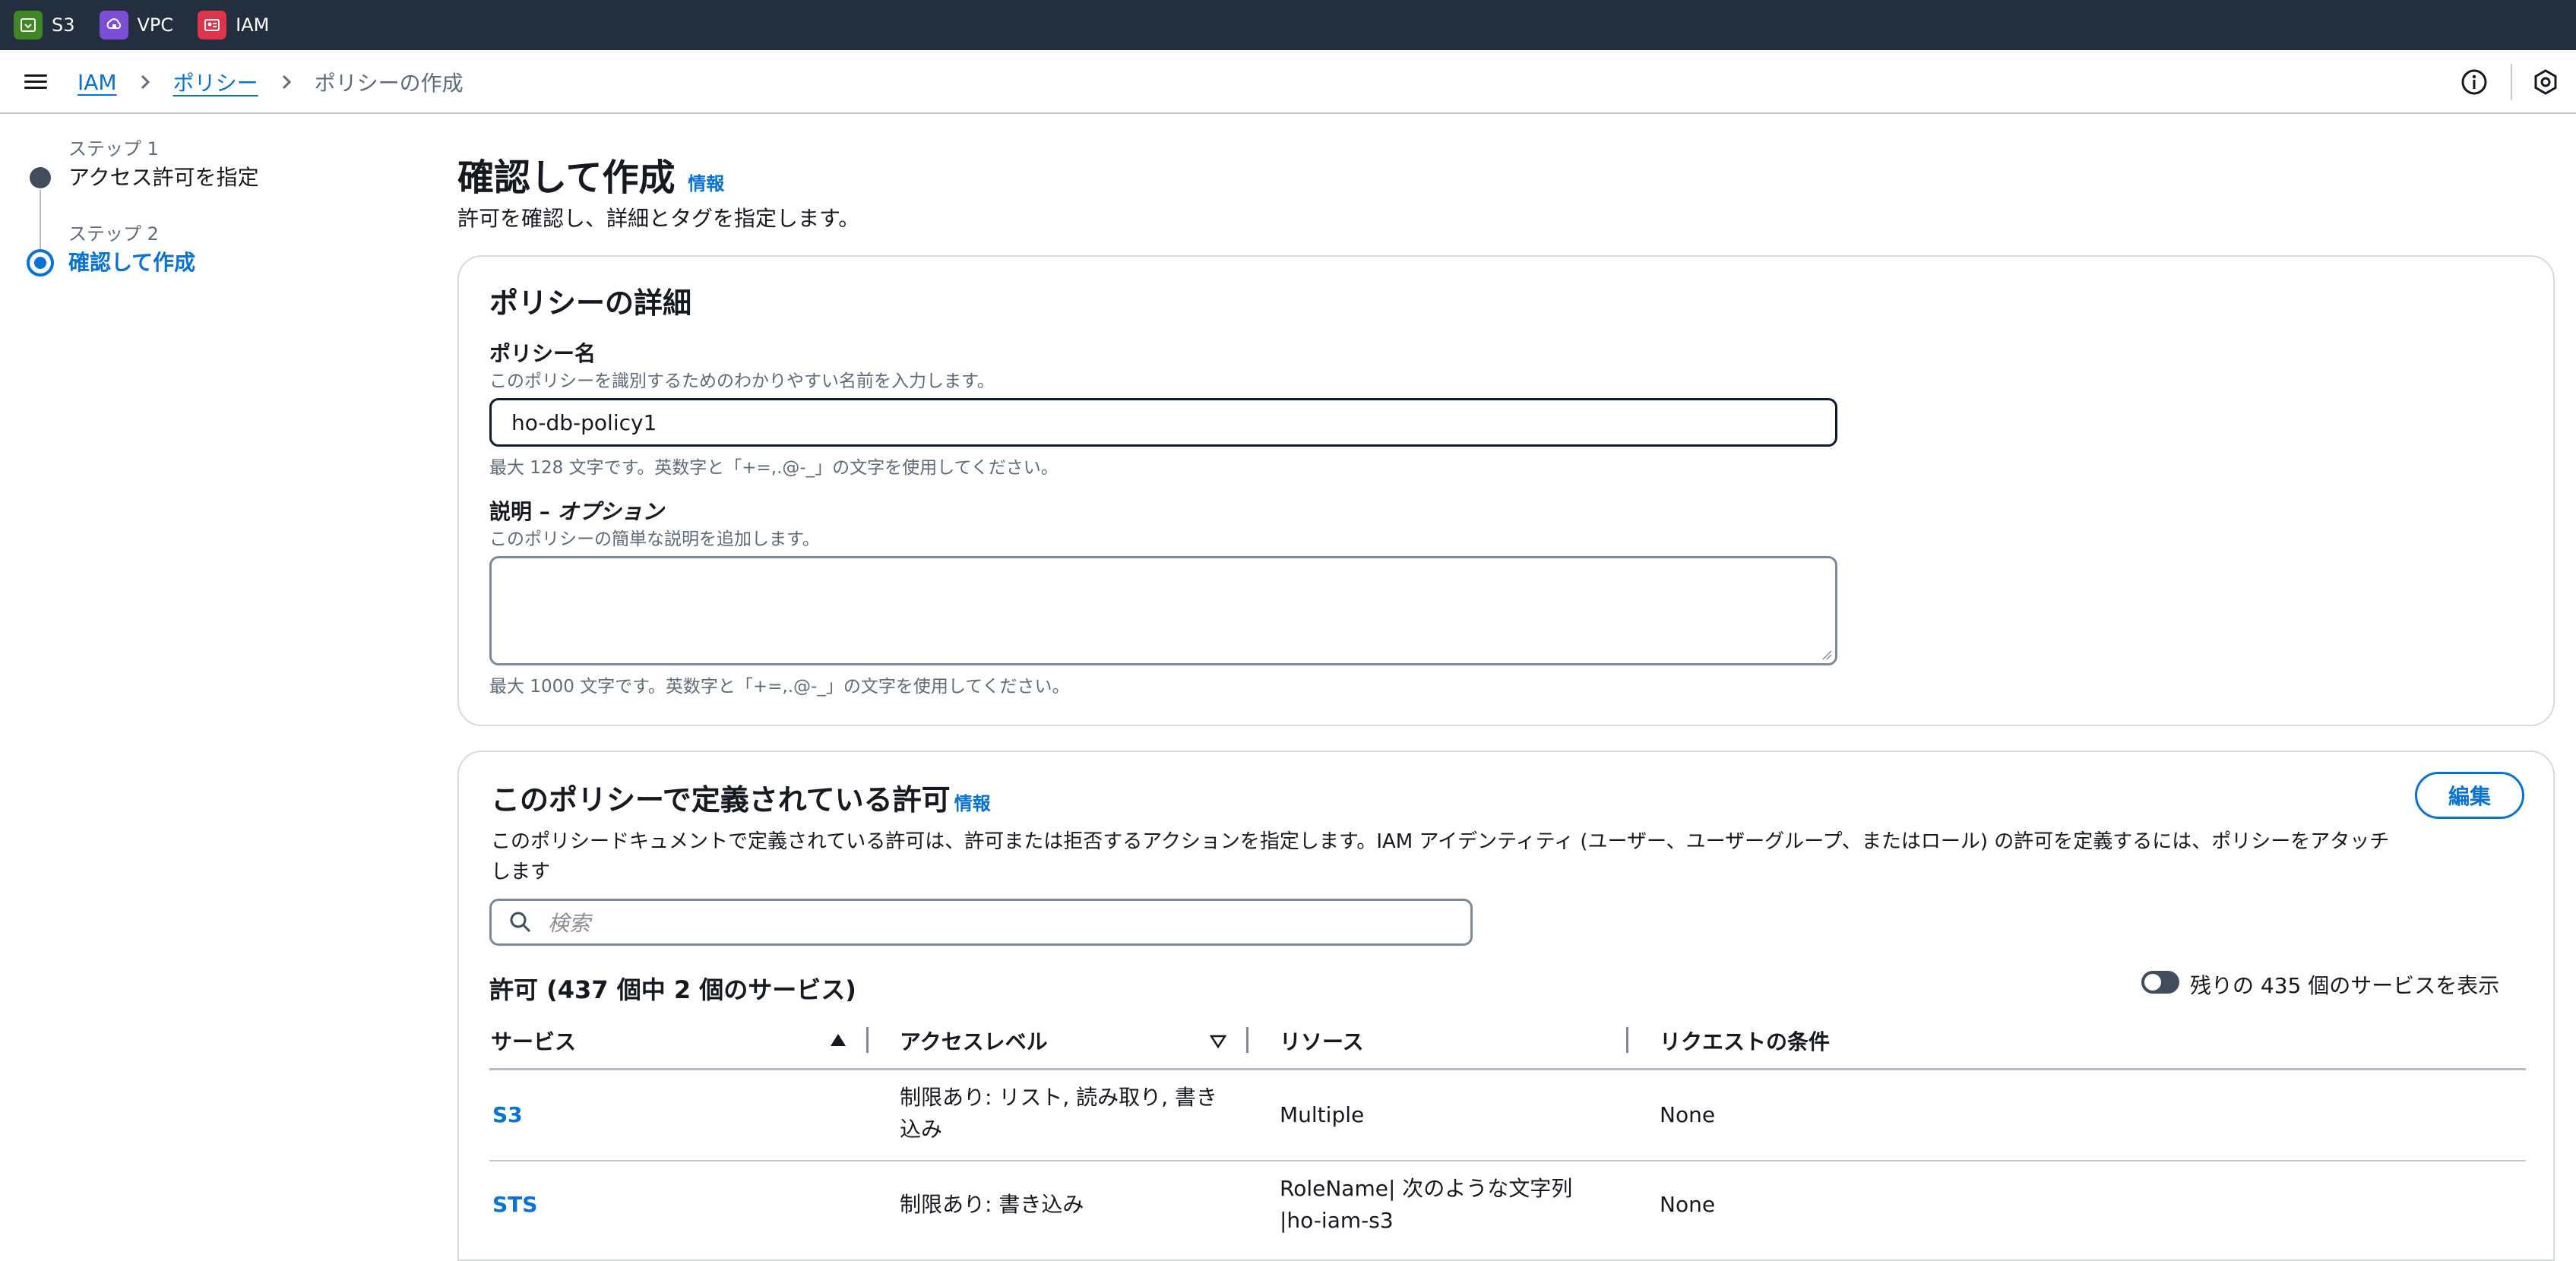 The width and height of the screenshot is (2576, 1261). What do you see at coordinates (566, 177) in the screenshot?
I see `page-title-text: 確認して作成` at bounding box center [566, 177].